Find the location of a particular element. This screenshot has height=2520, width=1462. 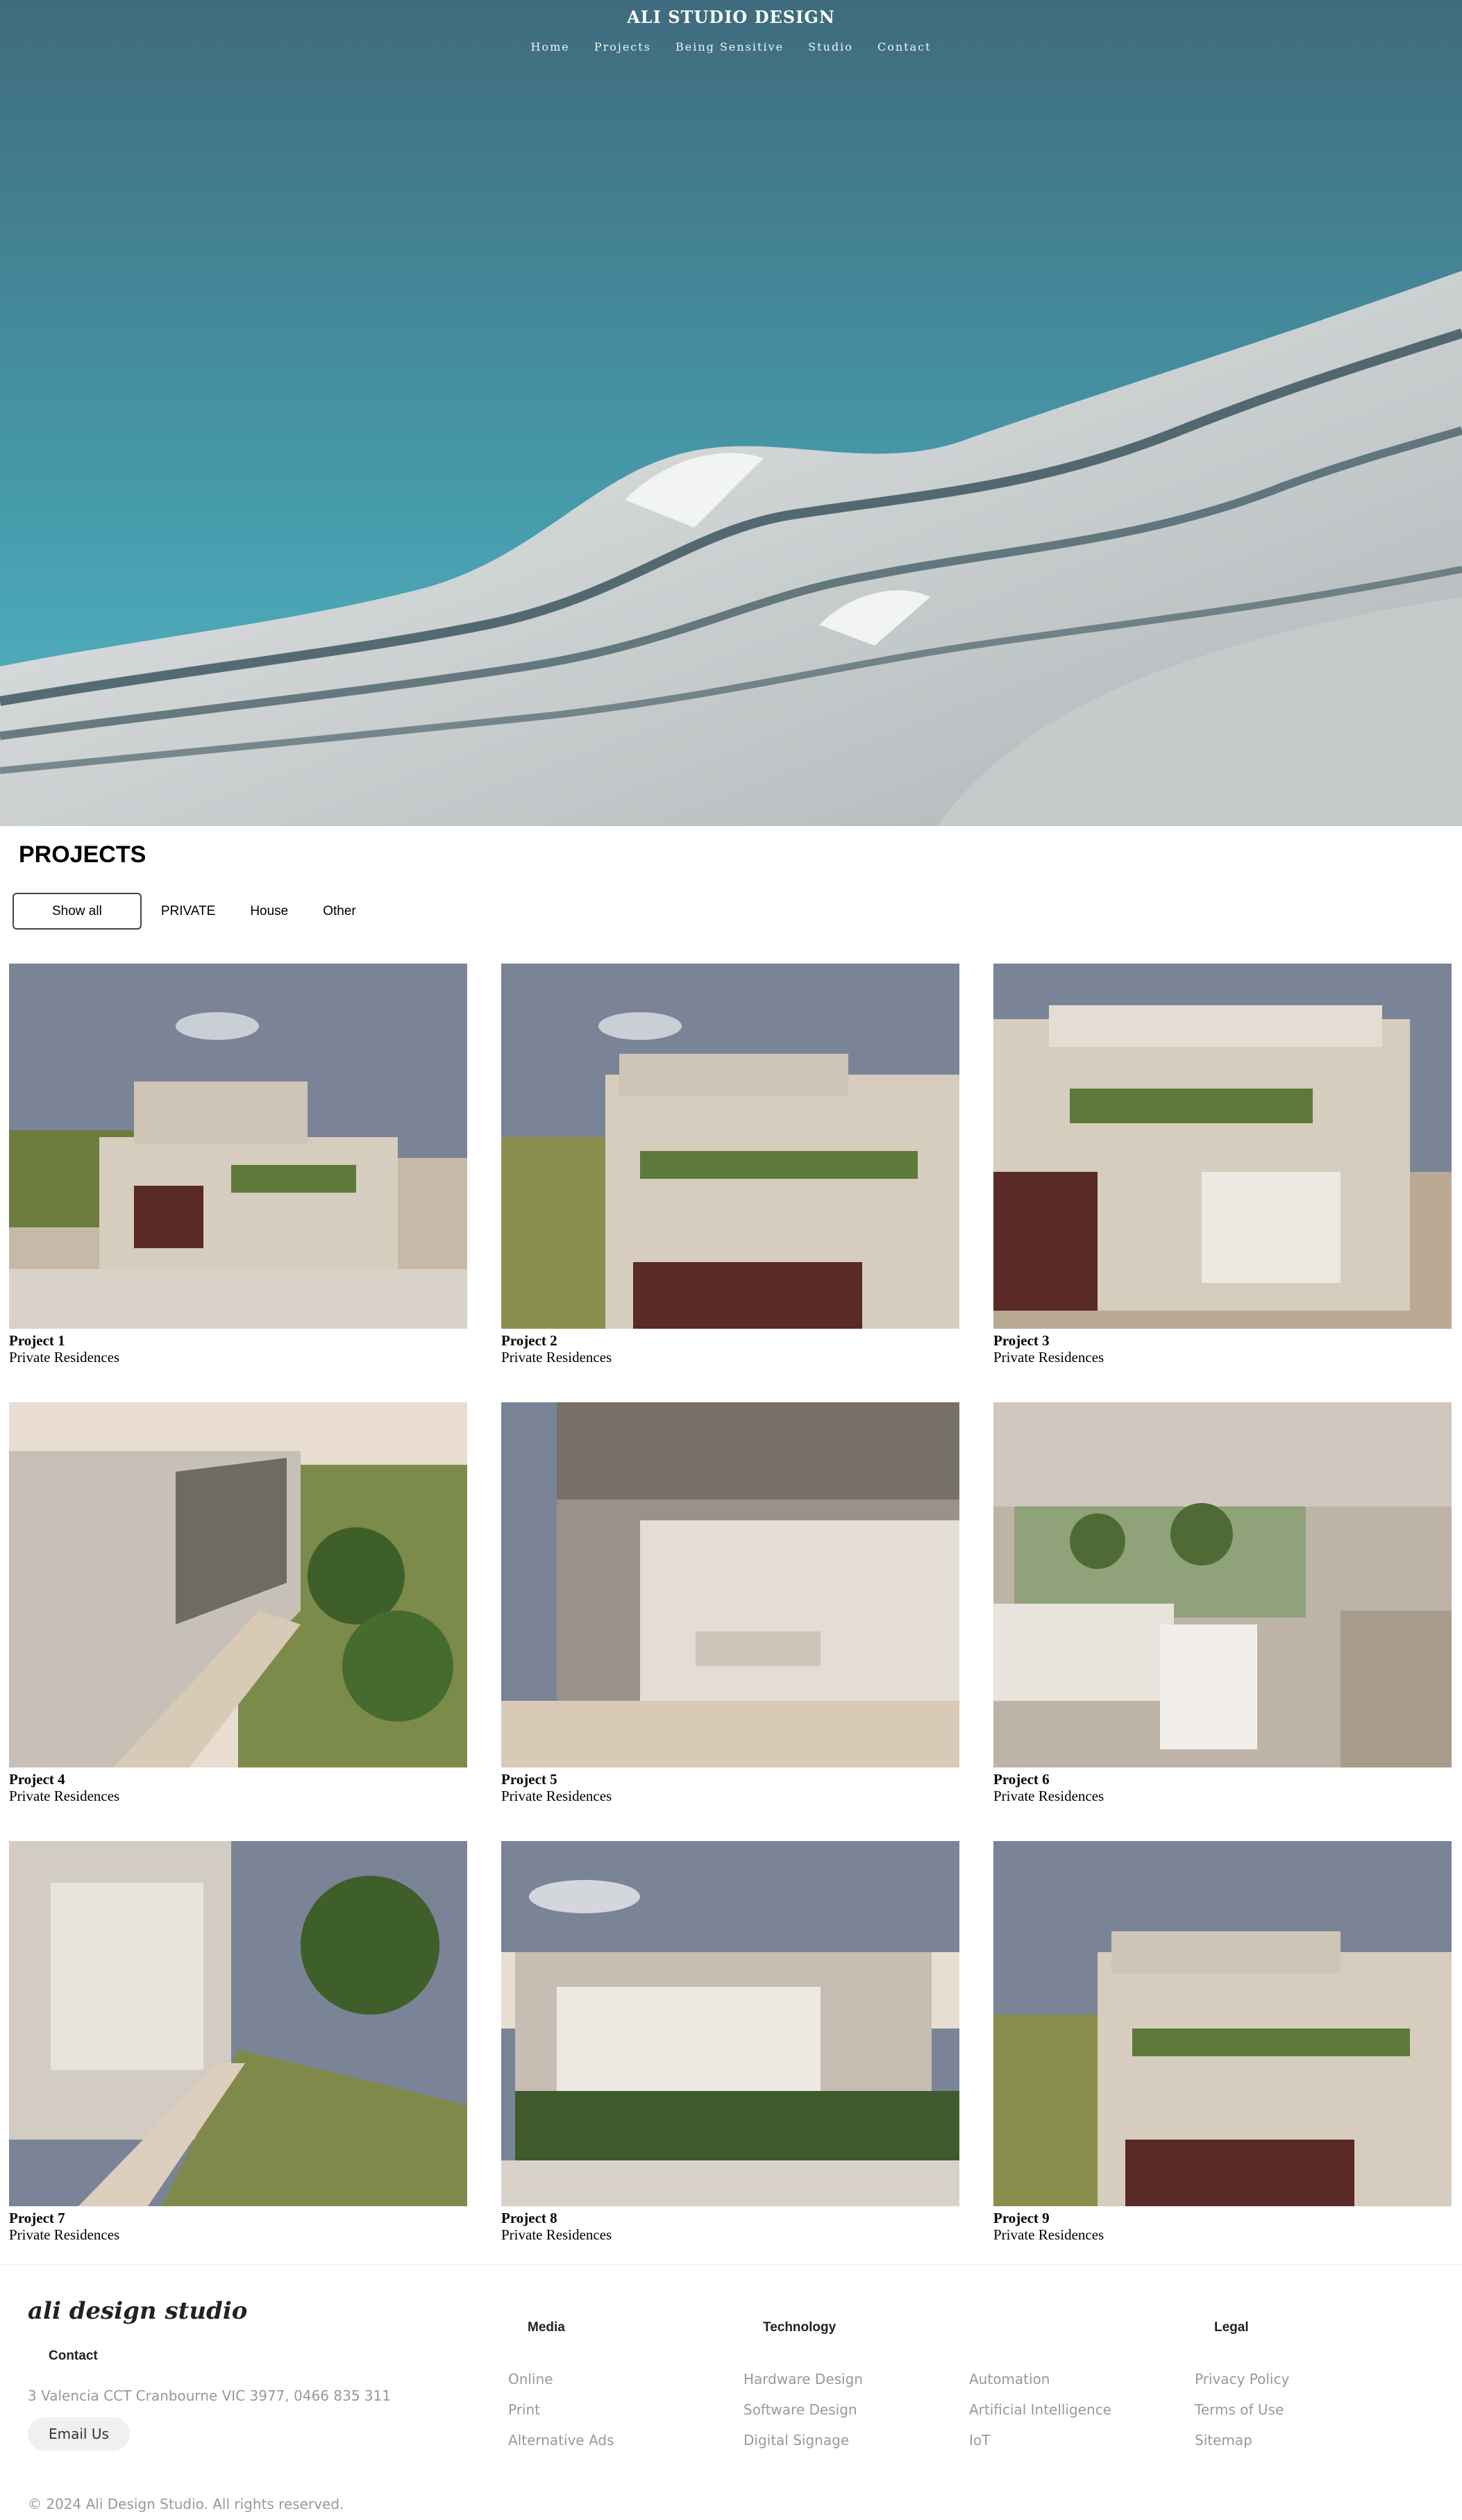

footer-link-alternative-ads: Alternative Ads is located at coordinates (561, 2440).